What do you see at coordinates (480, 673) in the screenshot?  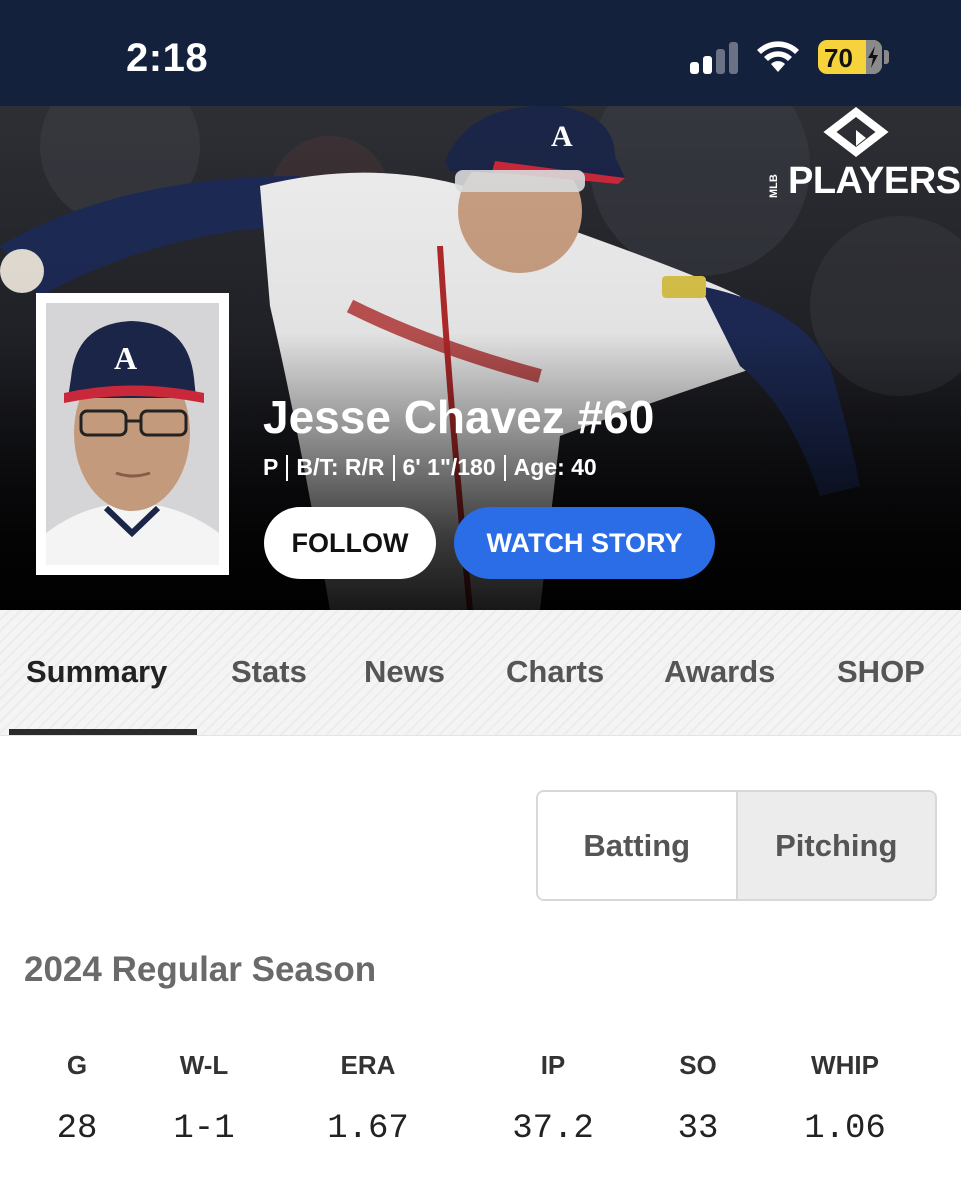 I see `profile-tabs: Summary Stats News Charts Awards SHOP` at bounding box center [480, 673].